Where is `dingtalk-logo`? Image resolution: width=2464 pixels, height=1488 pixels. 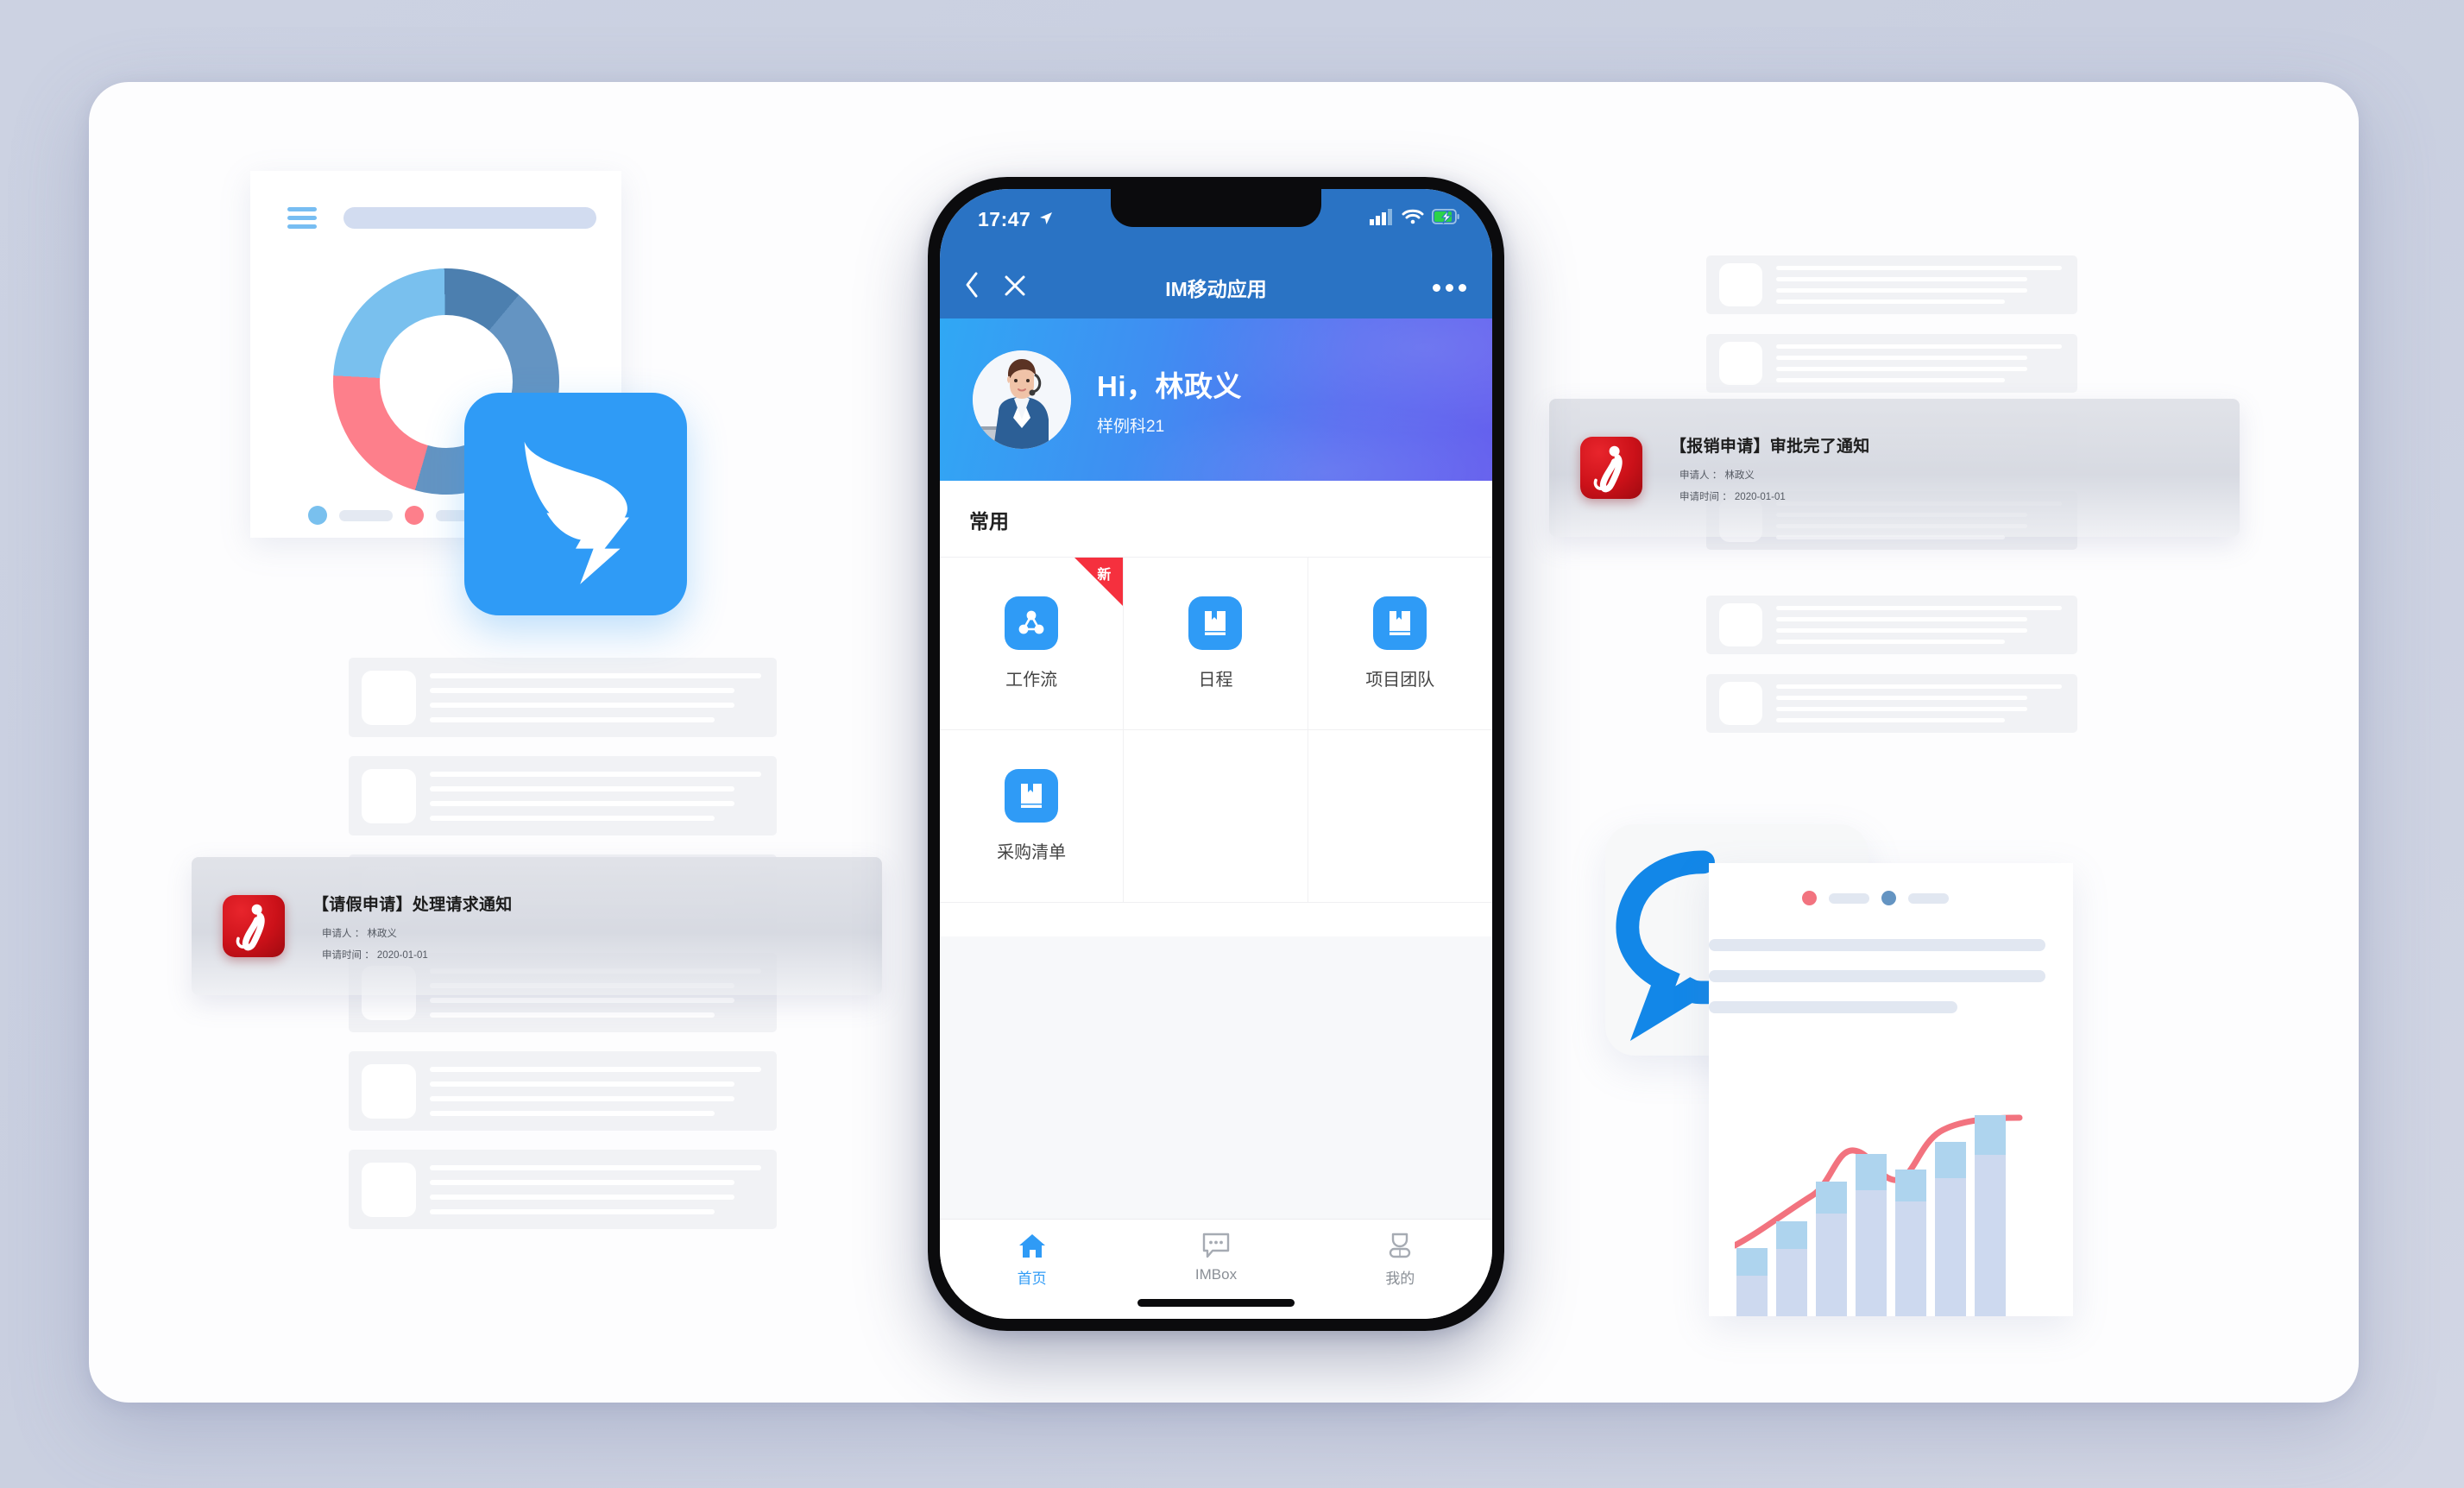 dingtalk-logo is located at coordinates (575, 504).